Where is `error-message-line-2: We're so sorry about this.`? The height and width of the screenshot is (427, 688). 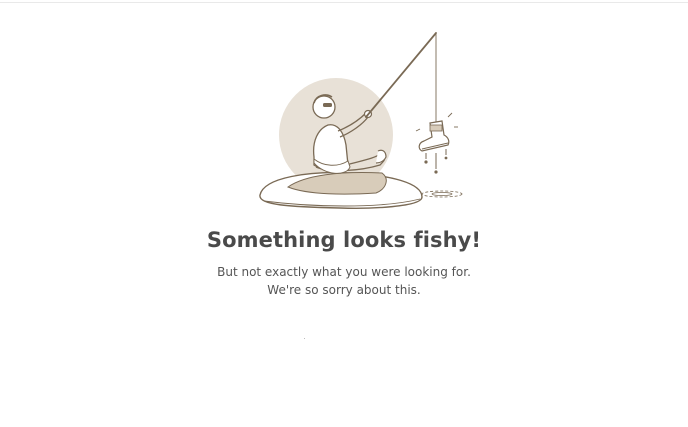 error-message-line-2: We're so sorry about this. is located at coordinates (344, 290).